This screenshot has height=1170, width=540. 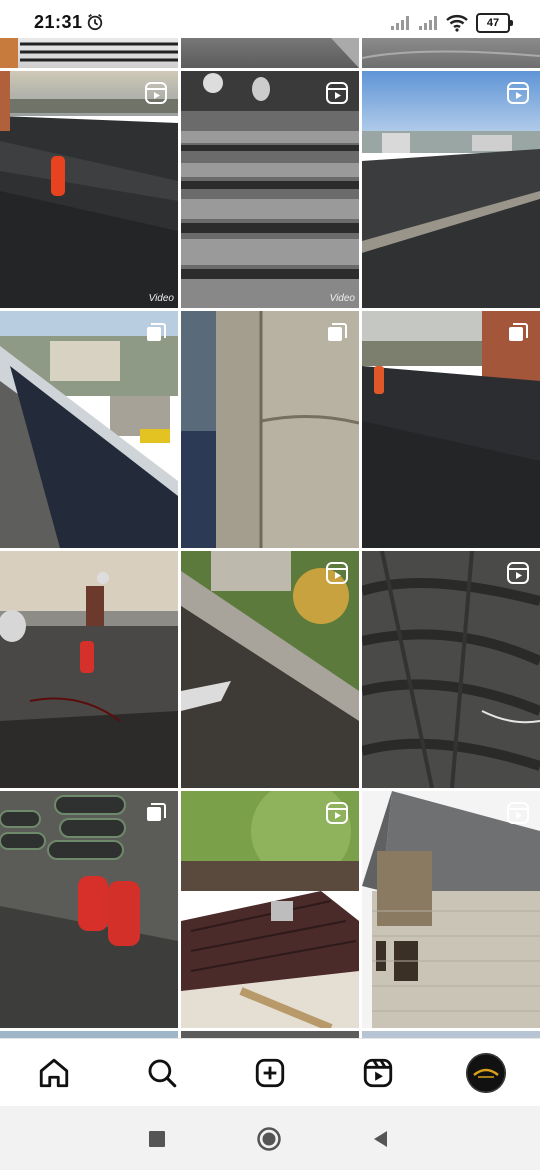 I want to click on back-triangle-icon, so click(x=380, y=1139).